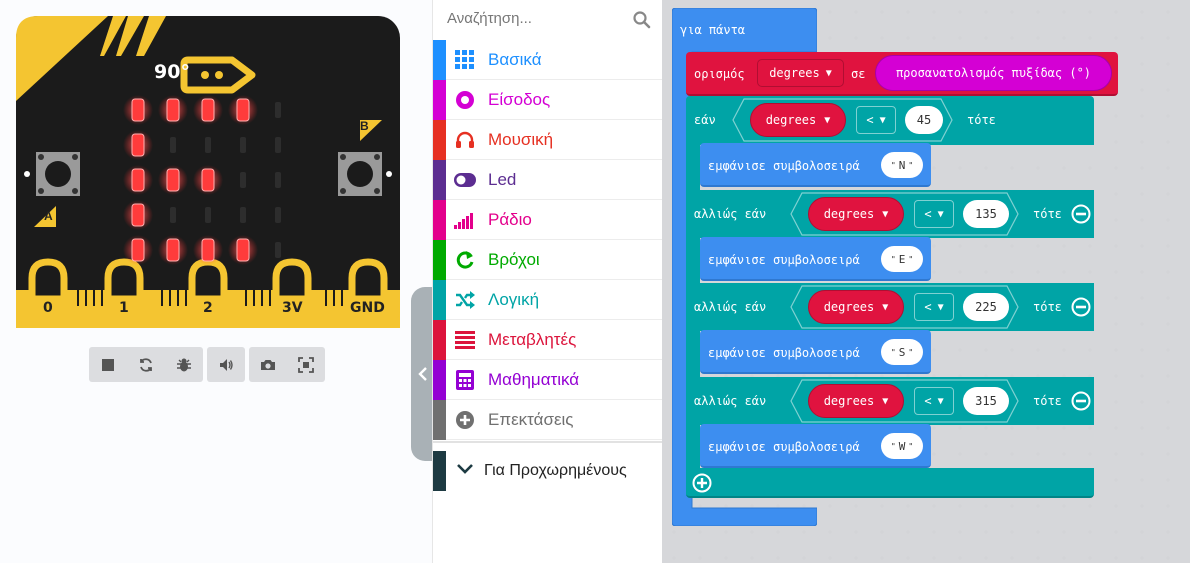 This screenshot has width=1190, height=563. I want to click on calculator-icon, so click(465, 380).